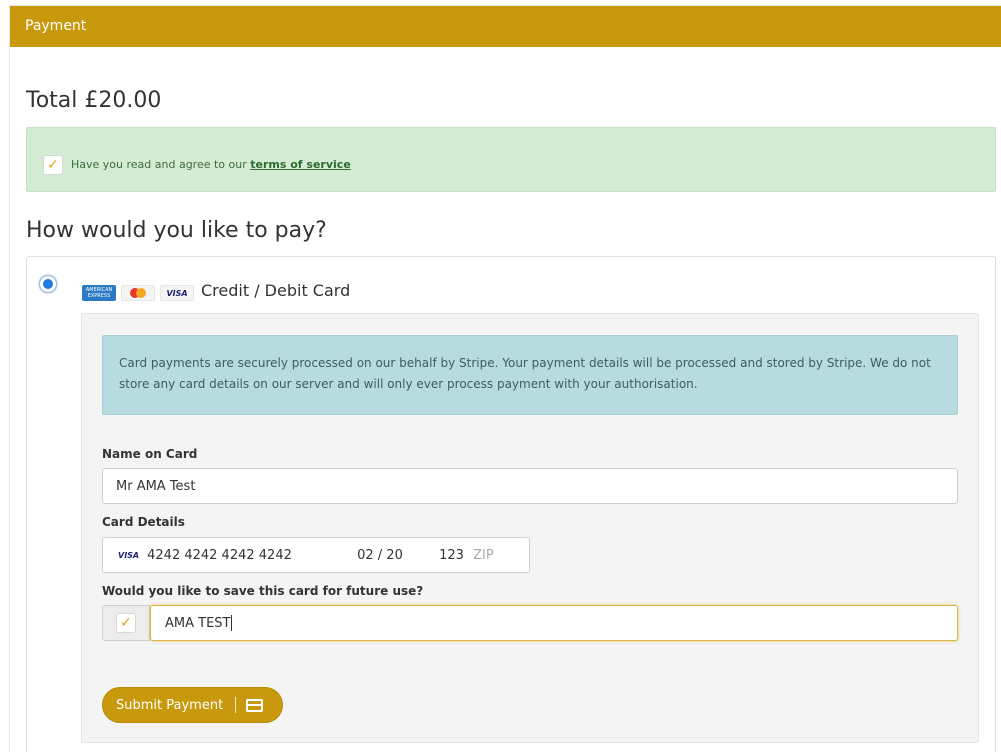 The width and height of the screenshot is (1001, 752). I want to click on card-expiry-field: 02 / 20, so click(398, 555).